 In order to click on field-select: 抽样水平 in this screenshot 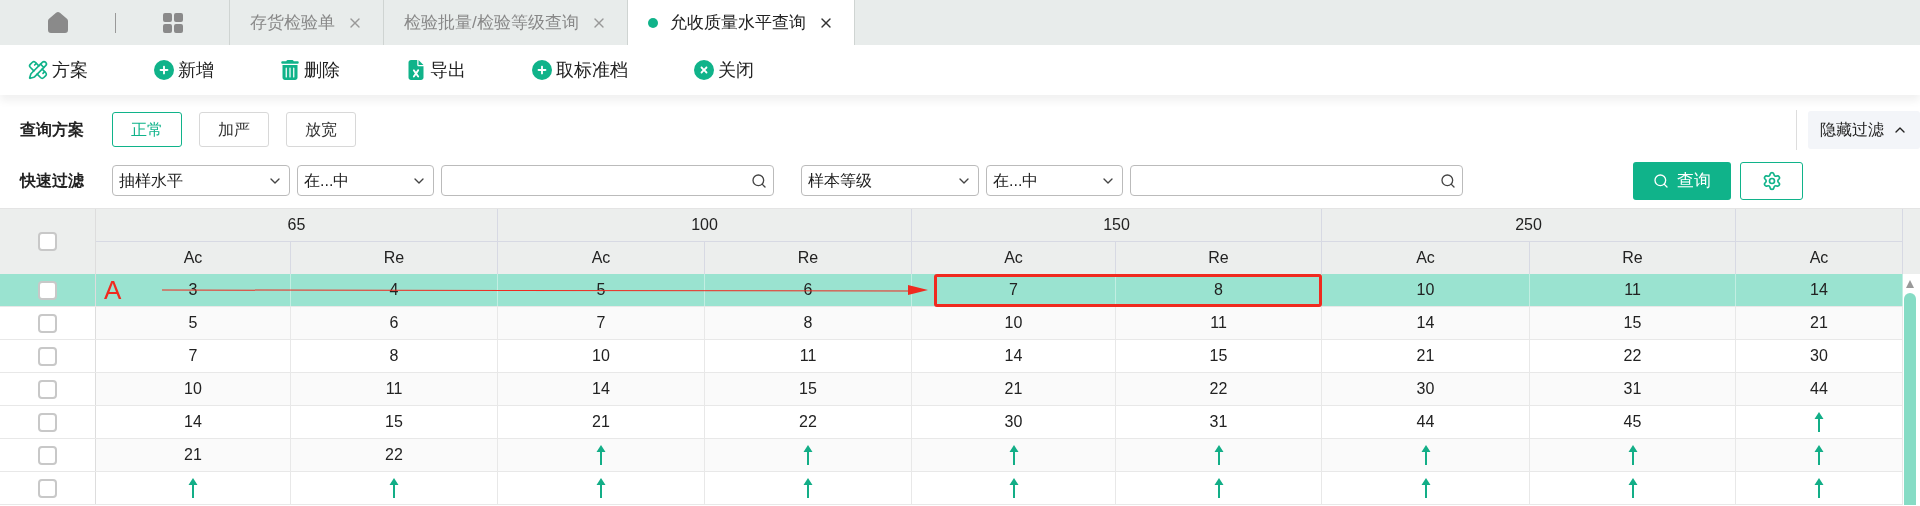, I will do `click(201, 180)`.